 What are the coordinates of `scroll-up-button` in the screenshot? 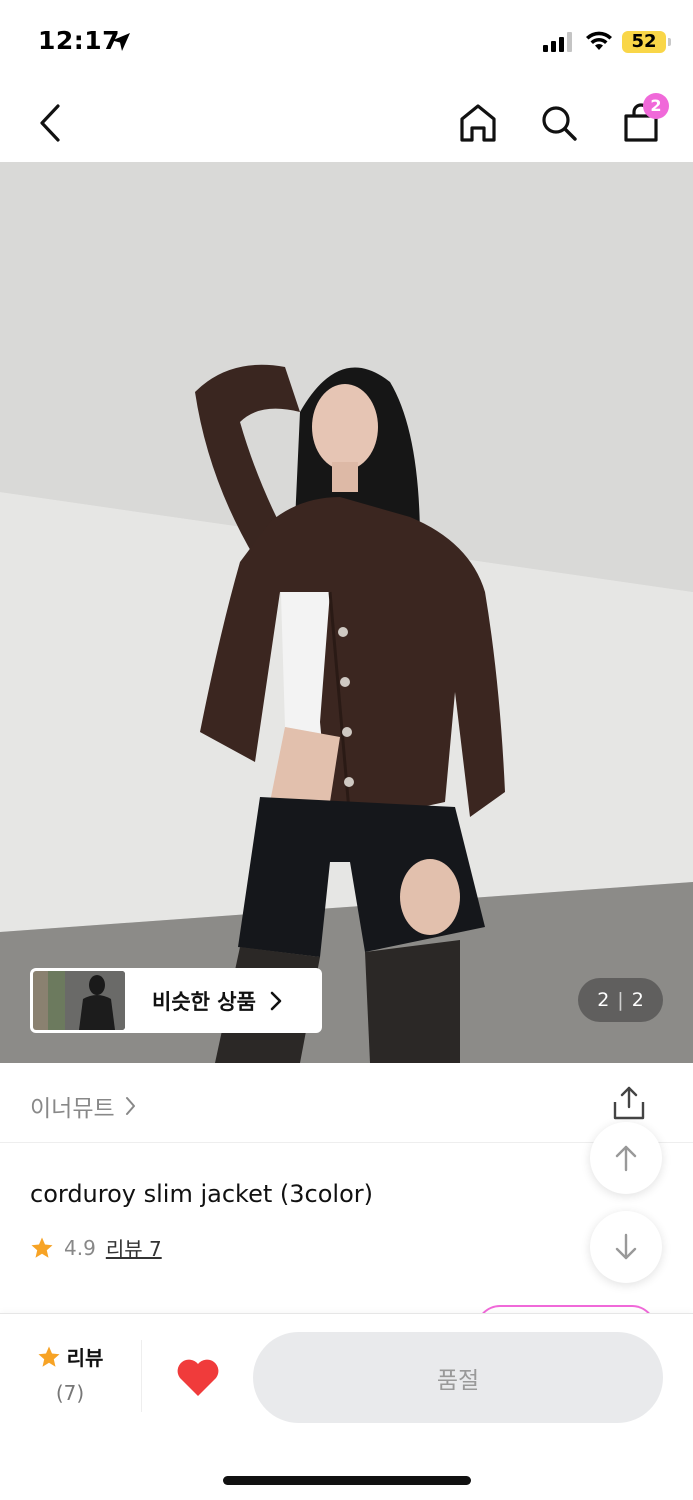 It's located at (626, 1158).